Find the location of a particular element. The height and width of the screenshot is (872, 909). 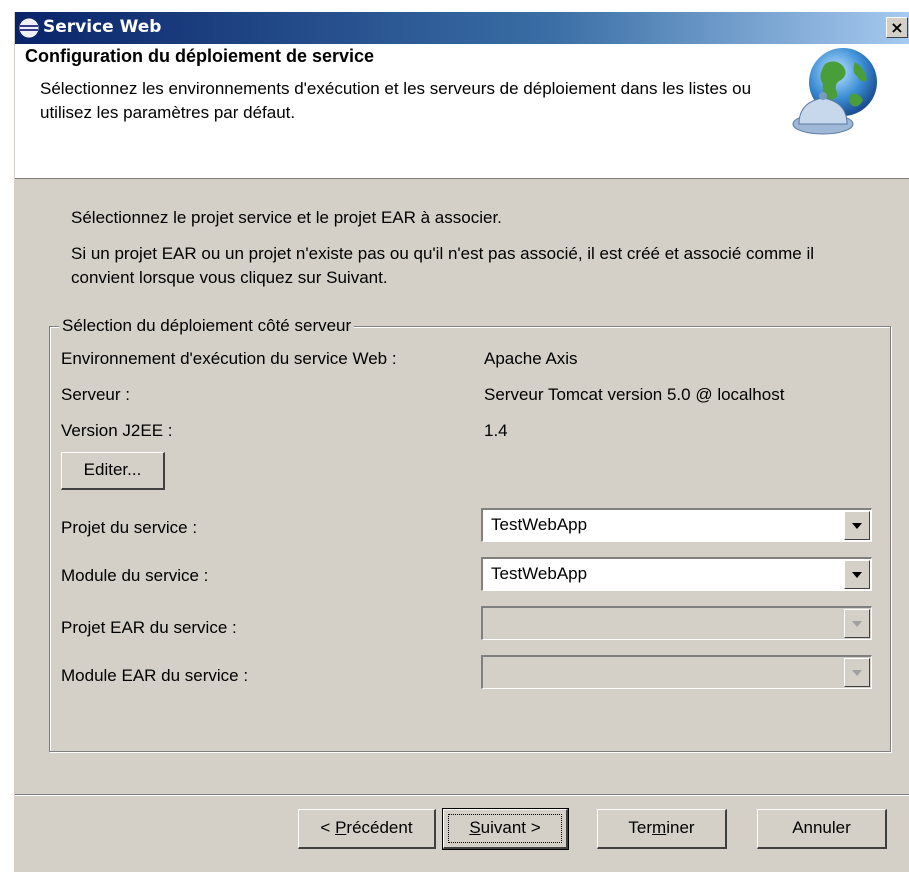

window-title: Service Web is located at coordinates (102, 27).